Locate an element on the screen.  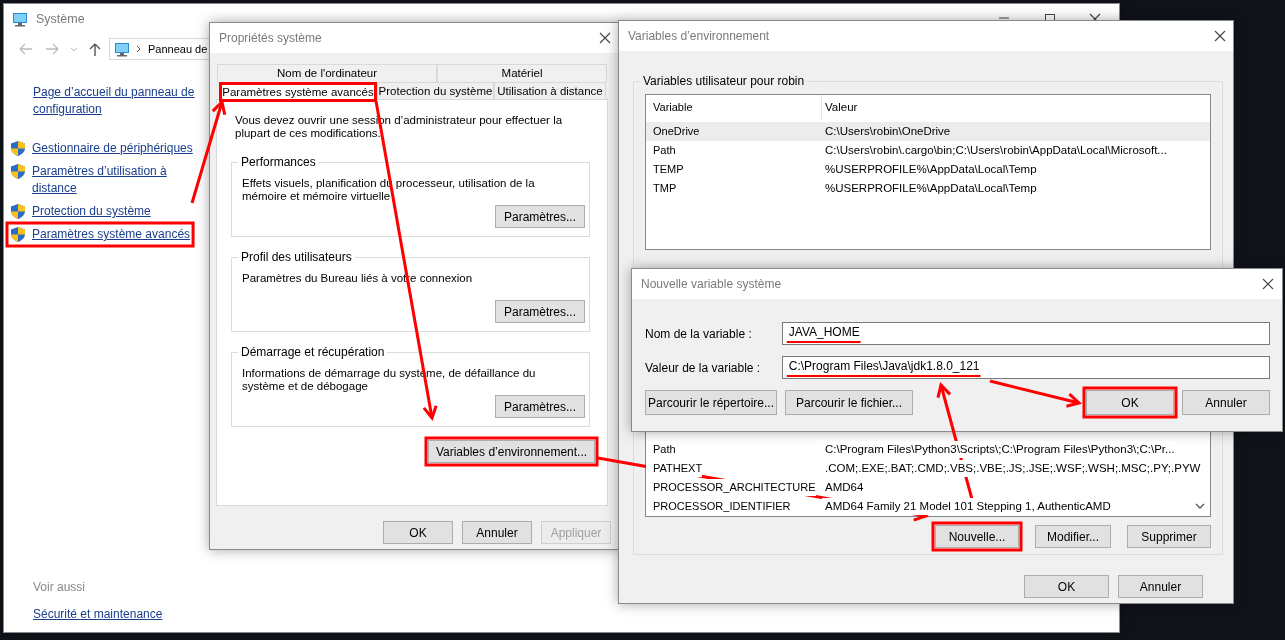
table-cell-text: Path is located at coordinates (664, 151).